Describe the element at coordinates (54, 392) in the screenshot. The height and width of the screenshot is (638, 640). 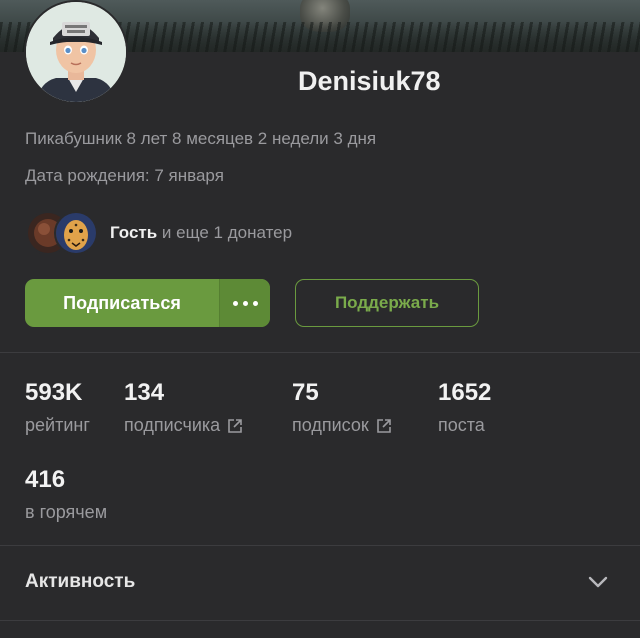
I see `stat-value: 593K` at that location.